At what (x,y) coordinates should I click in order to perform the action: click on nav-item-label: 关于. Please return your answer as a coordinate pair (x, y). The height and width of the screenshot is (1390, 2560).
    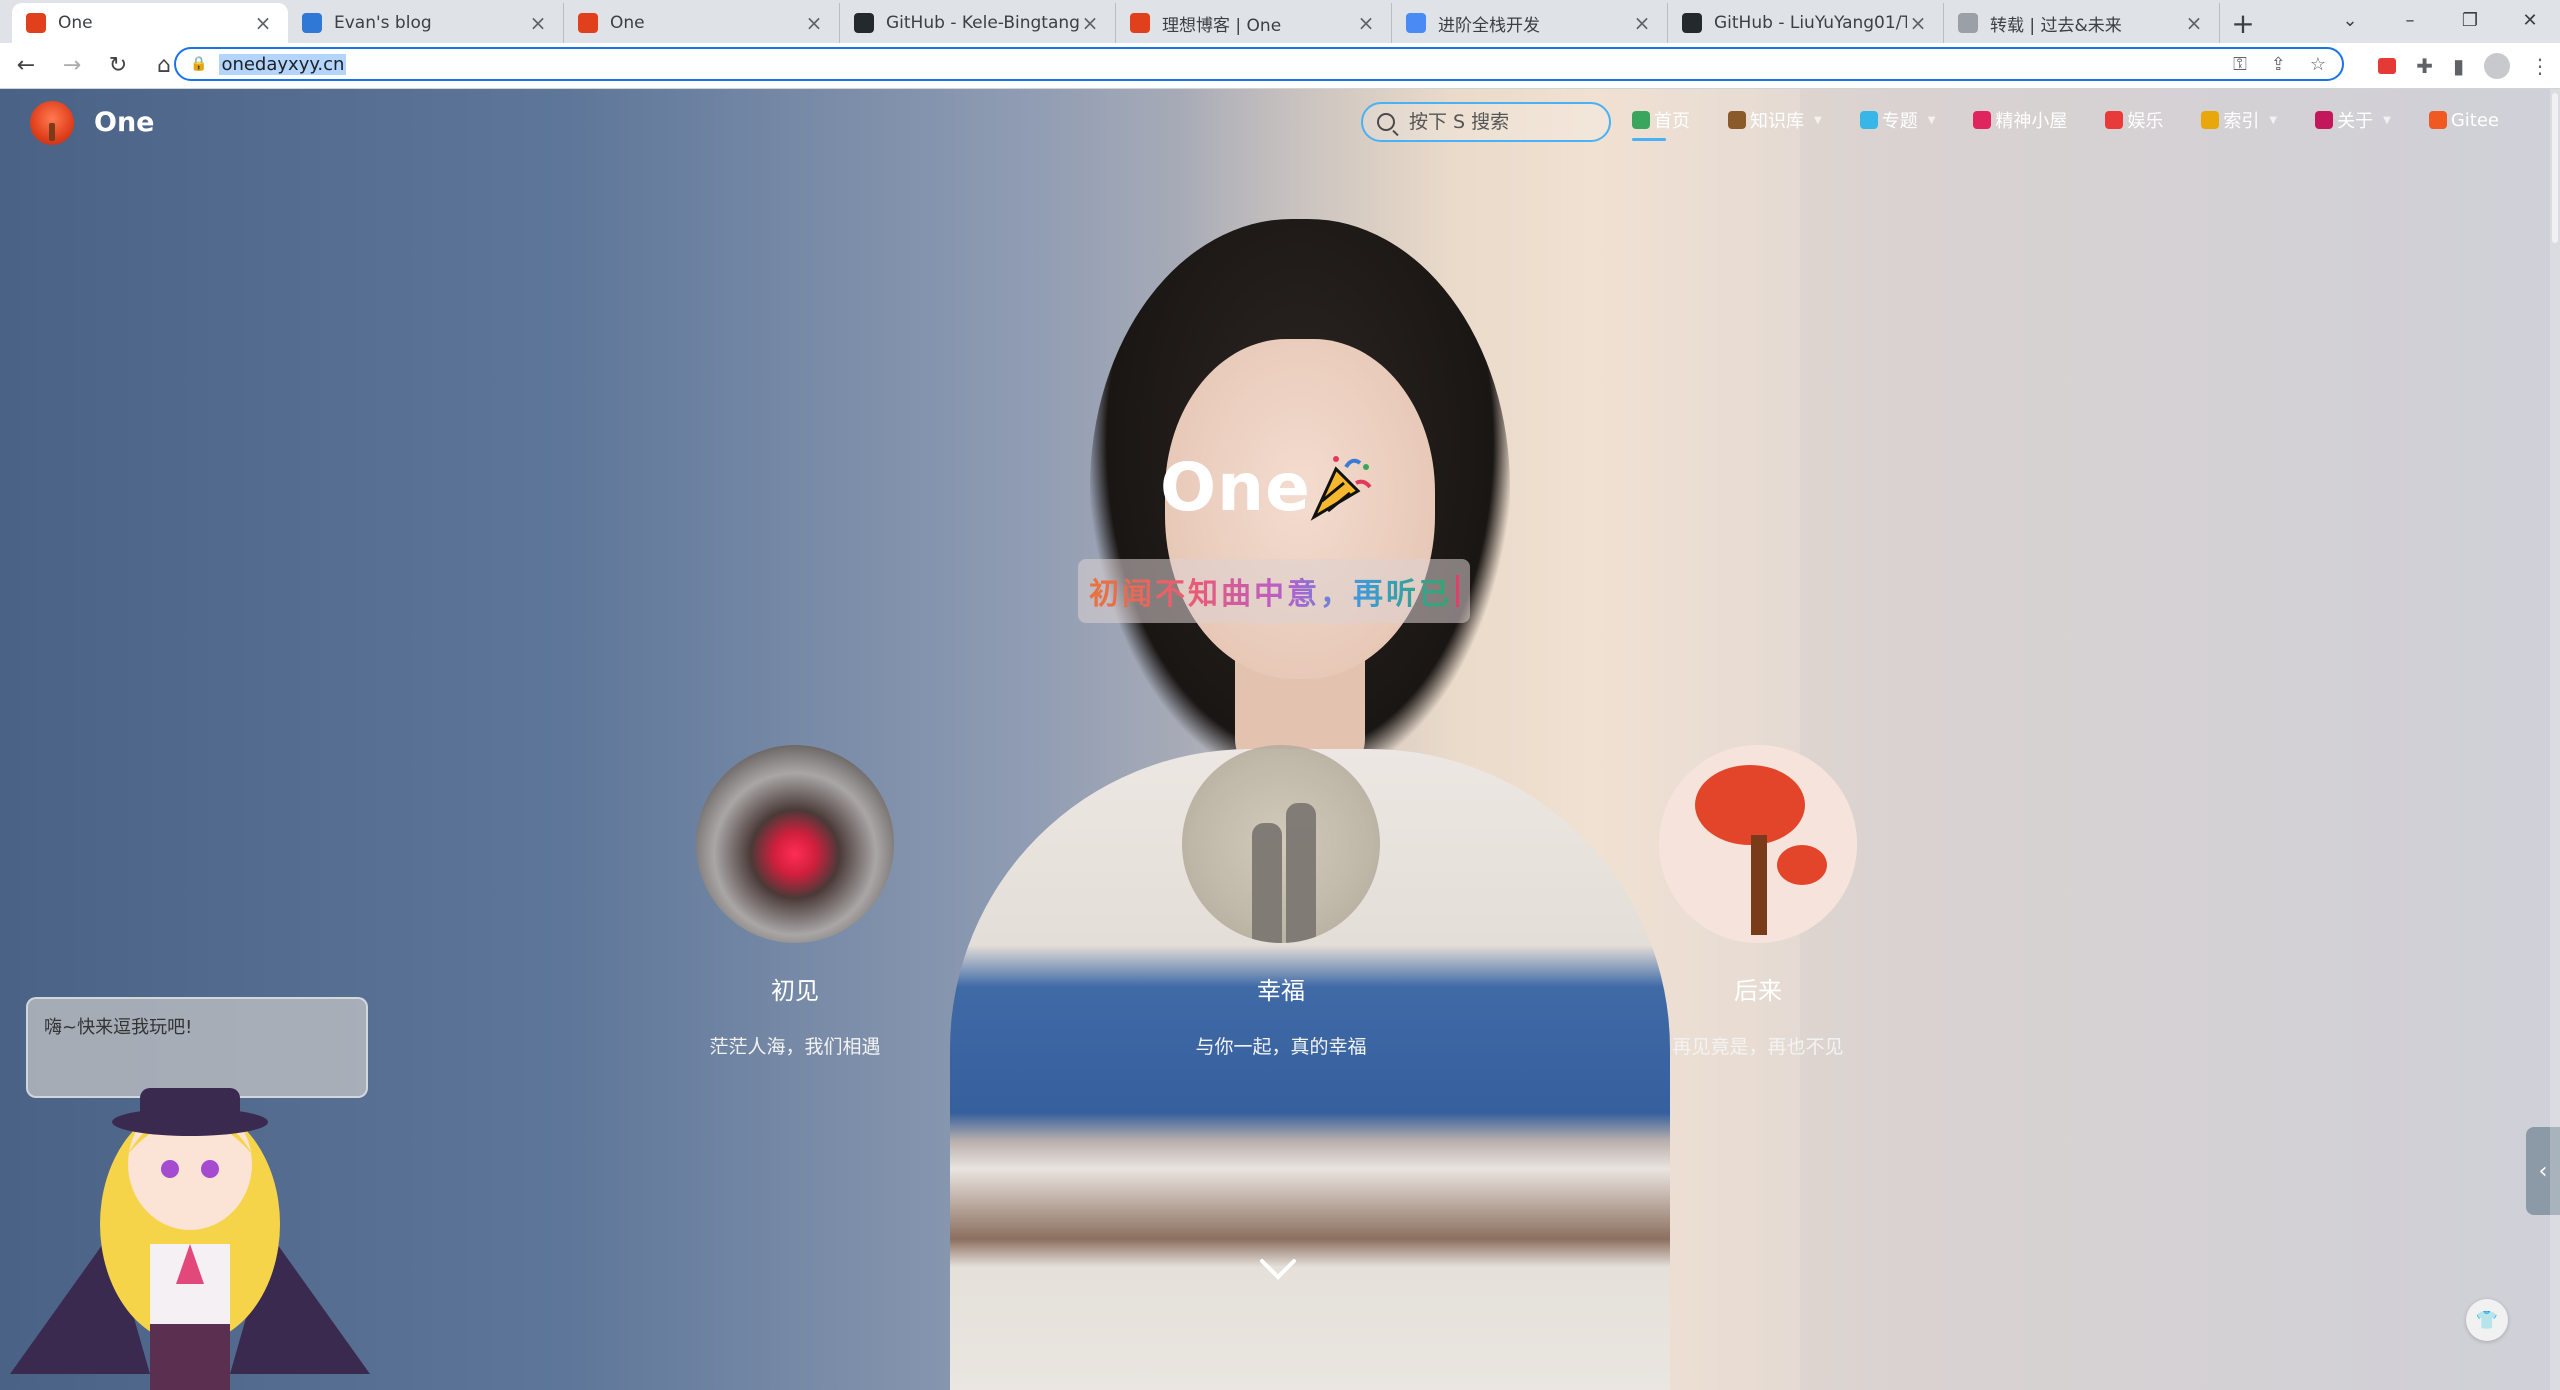
    Looking at the image, I should click on (2355, 121).